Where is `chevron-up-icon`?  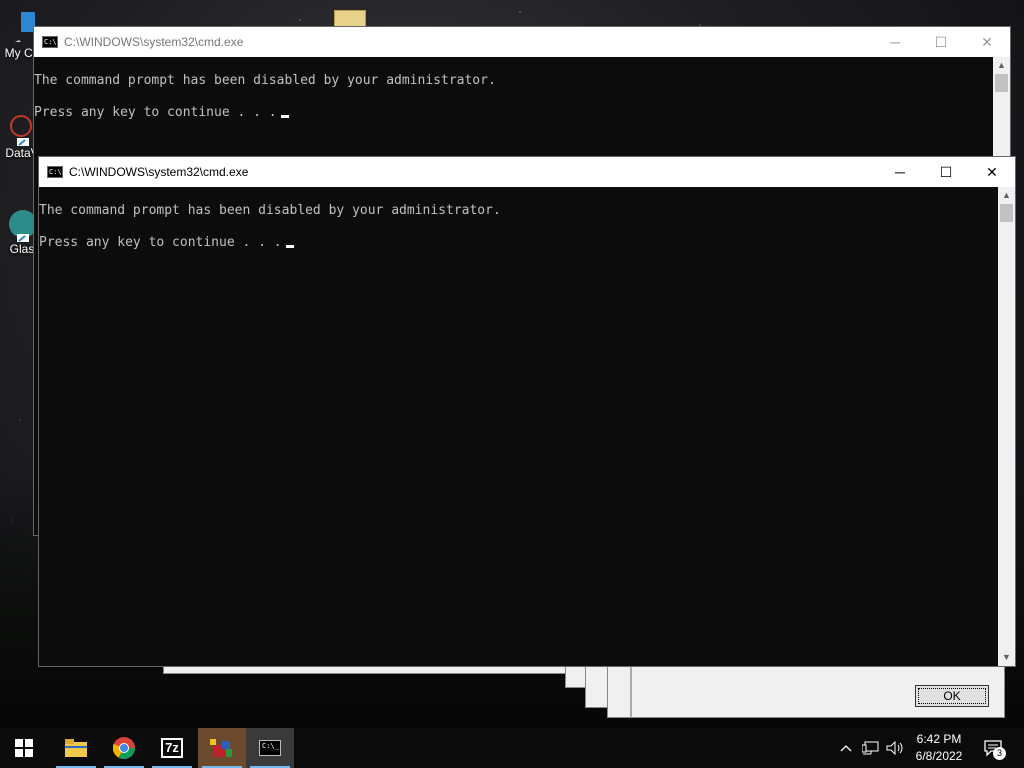 chevron-up-icon is located at coordinates (846, 748).